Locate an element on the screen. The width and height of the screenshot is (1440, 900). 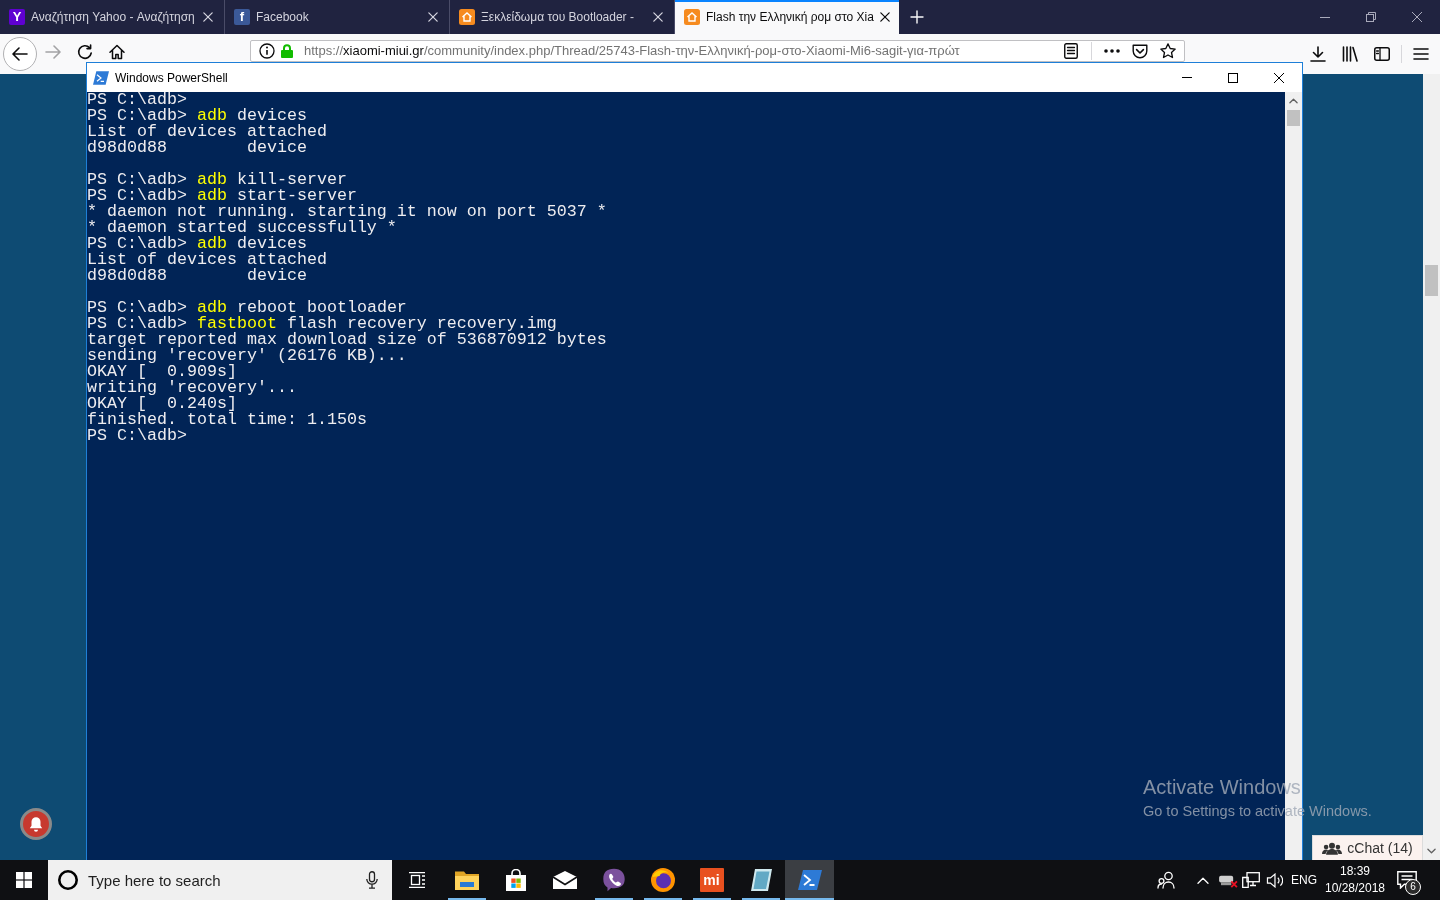
letter-logo-icon: mi is located at coordinates (711, 880).